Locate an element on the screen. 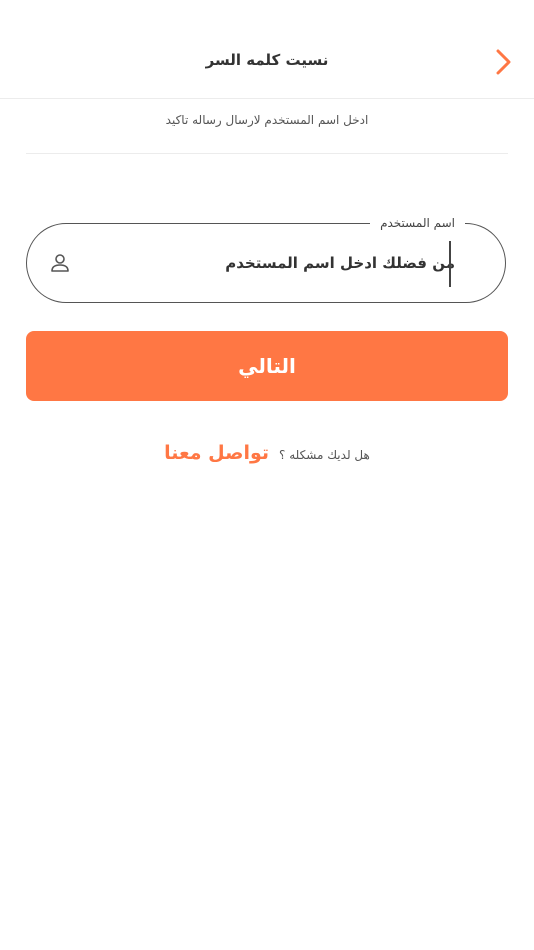 The image size is (534, 950). help-question: هل لديك مشكله ؟ is located at coordinates (324, 455).